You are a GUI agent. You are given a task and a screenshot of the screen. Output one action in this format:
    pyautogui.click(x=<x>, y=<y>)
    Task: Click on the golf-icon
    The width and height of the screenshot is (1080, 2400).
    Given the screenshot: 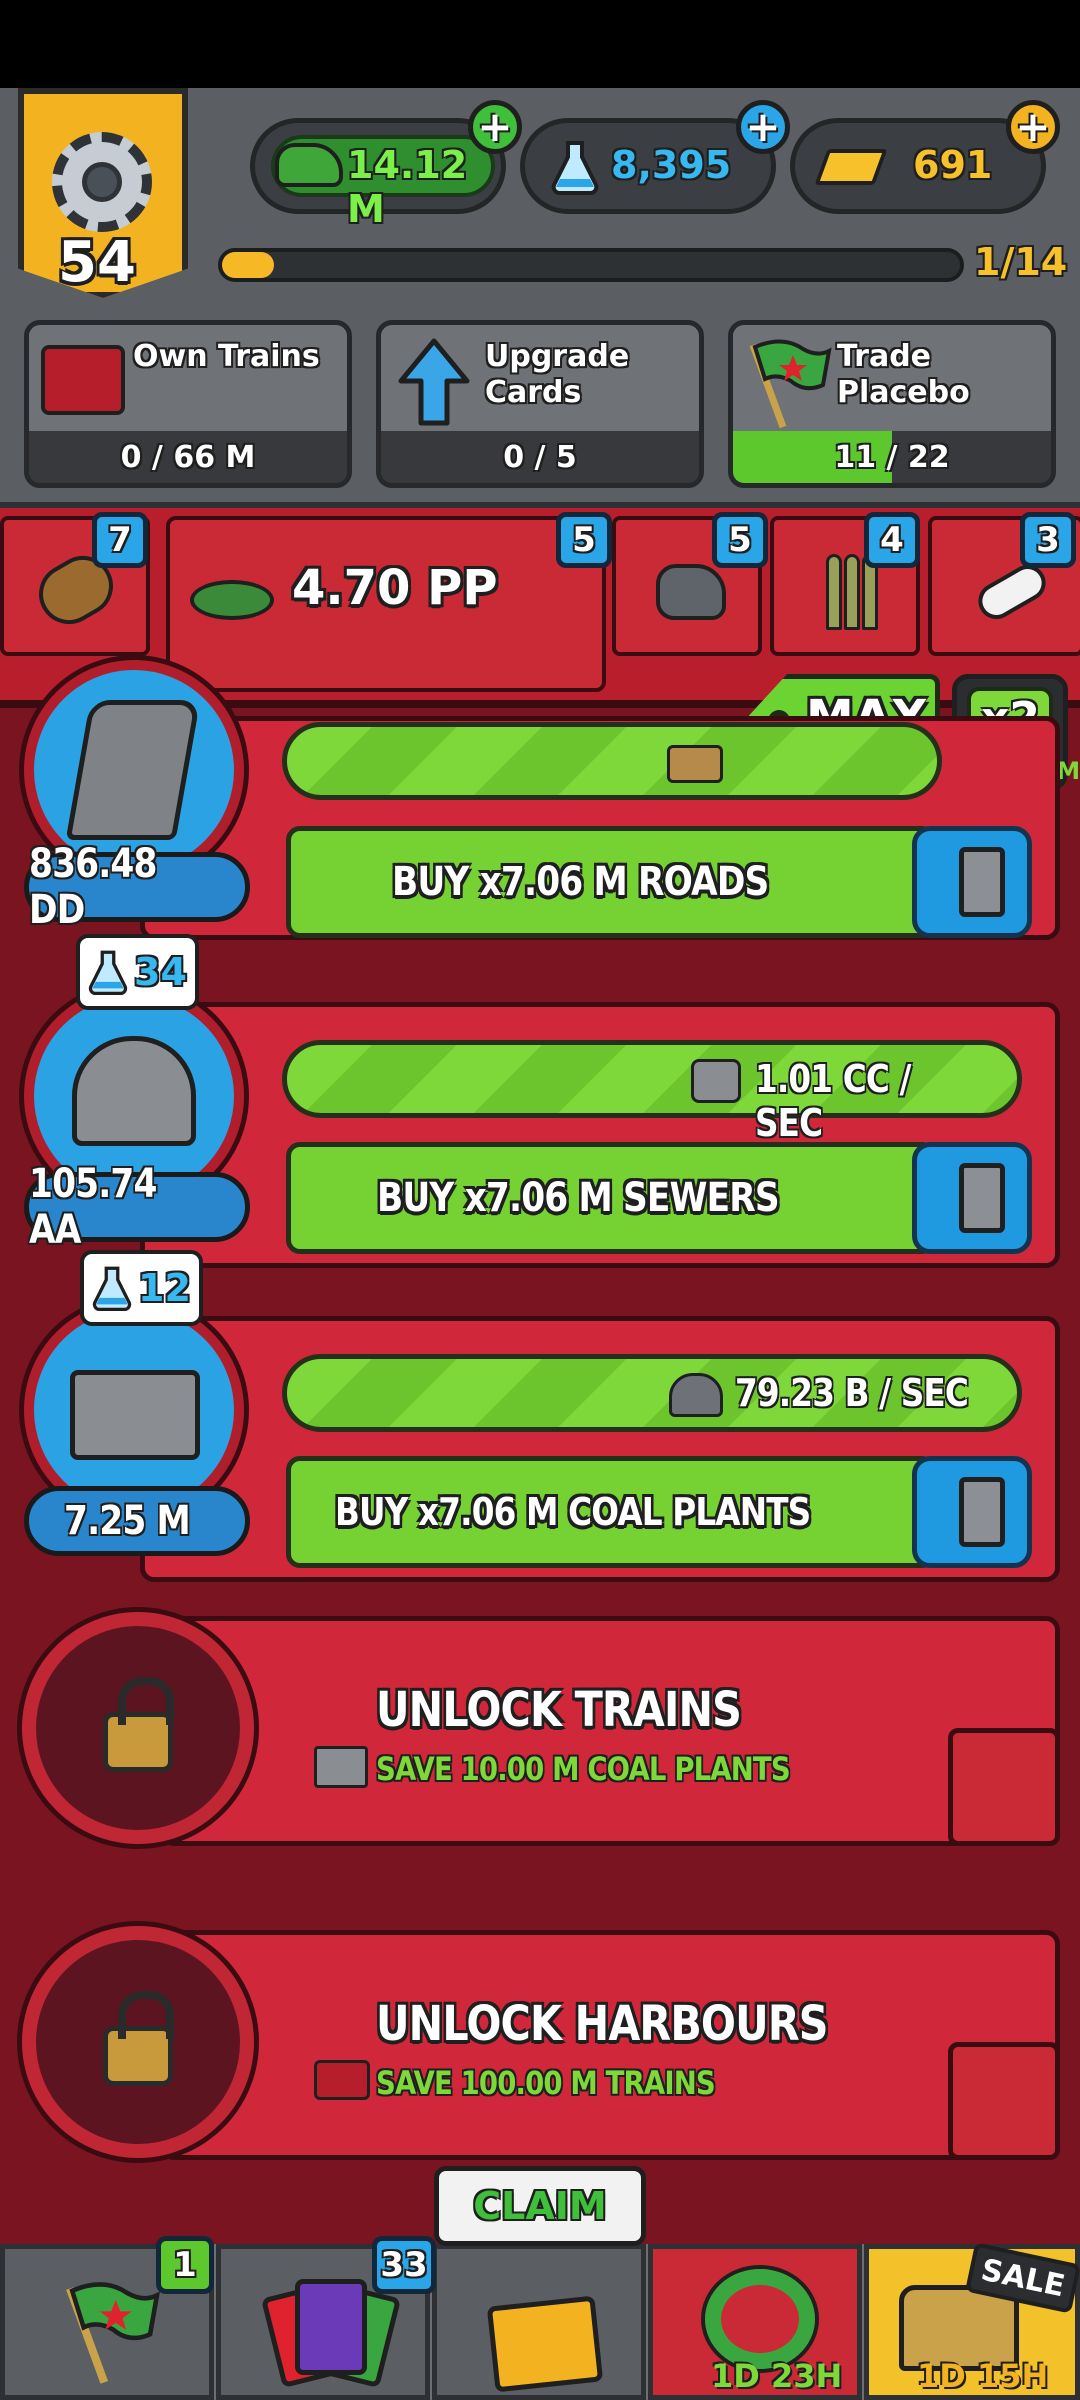 What is the action you would take?
    pyautogui.click(x=232, y=600)
    